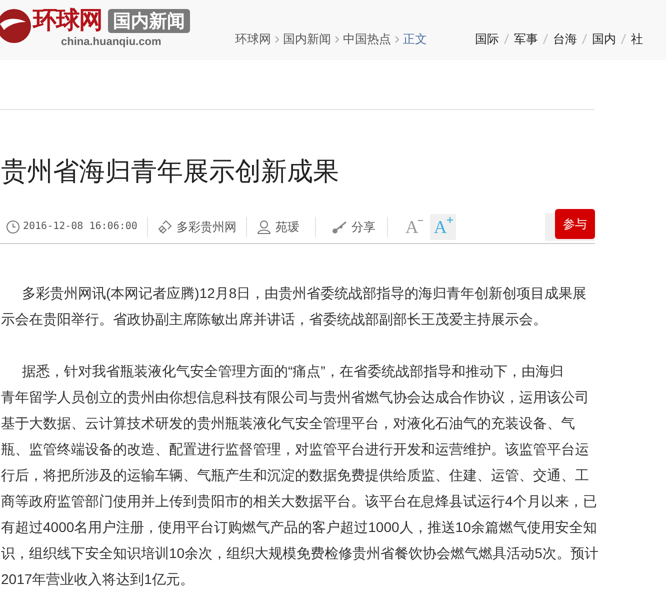 The width and height of the screenshot is (666, 602). What do you see at coordinates (67, 21) in the screenshot?
I see `logo-text: 环球网` at bounding box center [67, 21].